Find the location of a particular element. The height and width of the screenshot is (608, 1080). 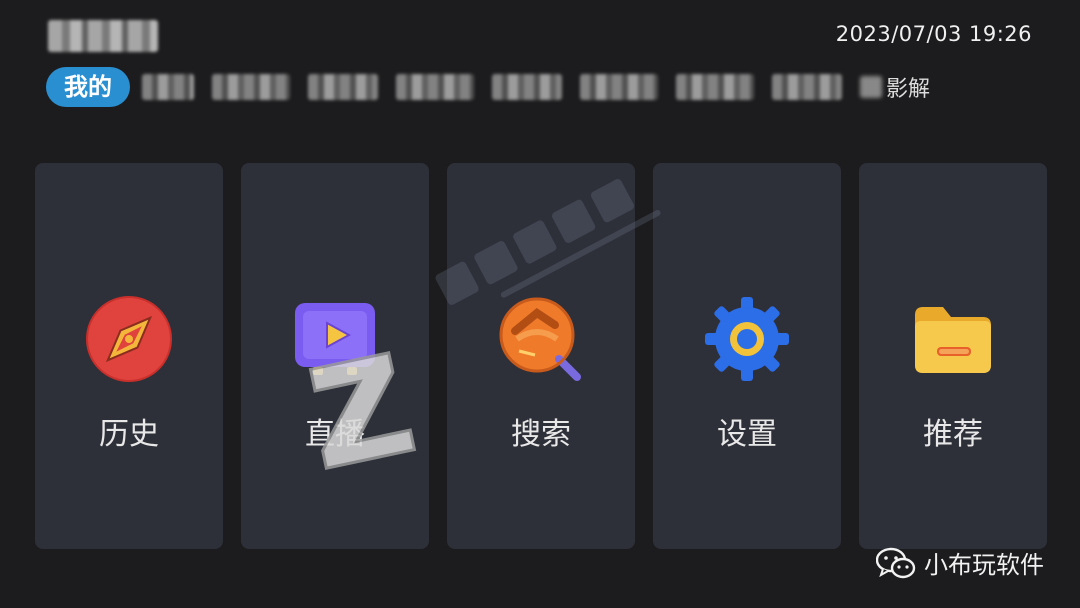

wechat-account-badge: 小布玩软件 is located at coordinates (960, 562).